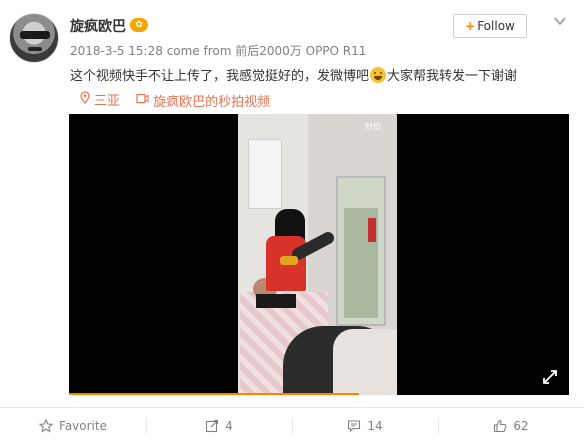 The width and height of the screenshot is (584, 444). Describe the element at coordinates (550, 377) in the screenshot. I see `fullscreen-icon` at that location.